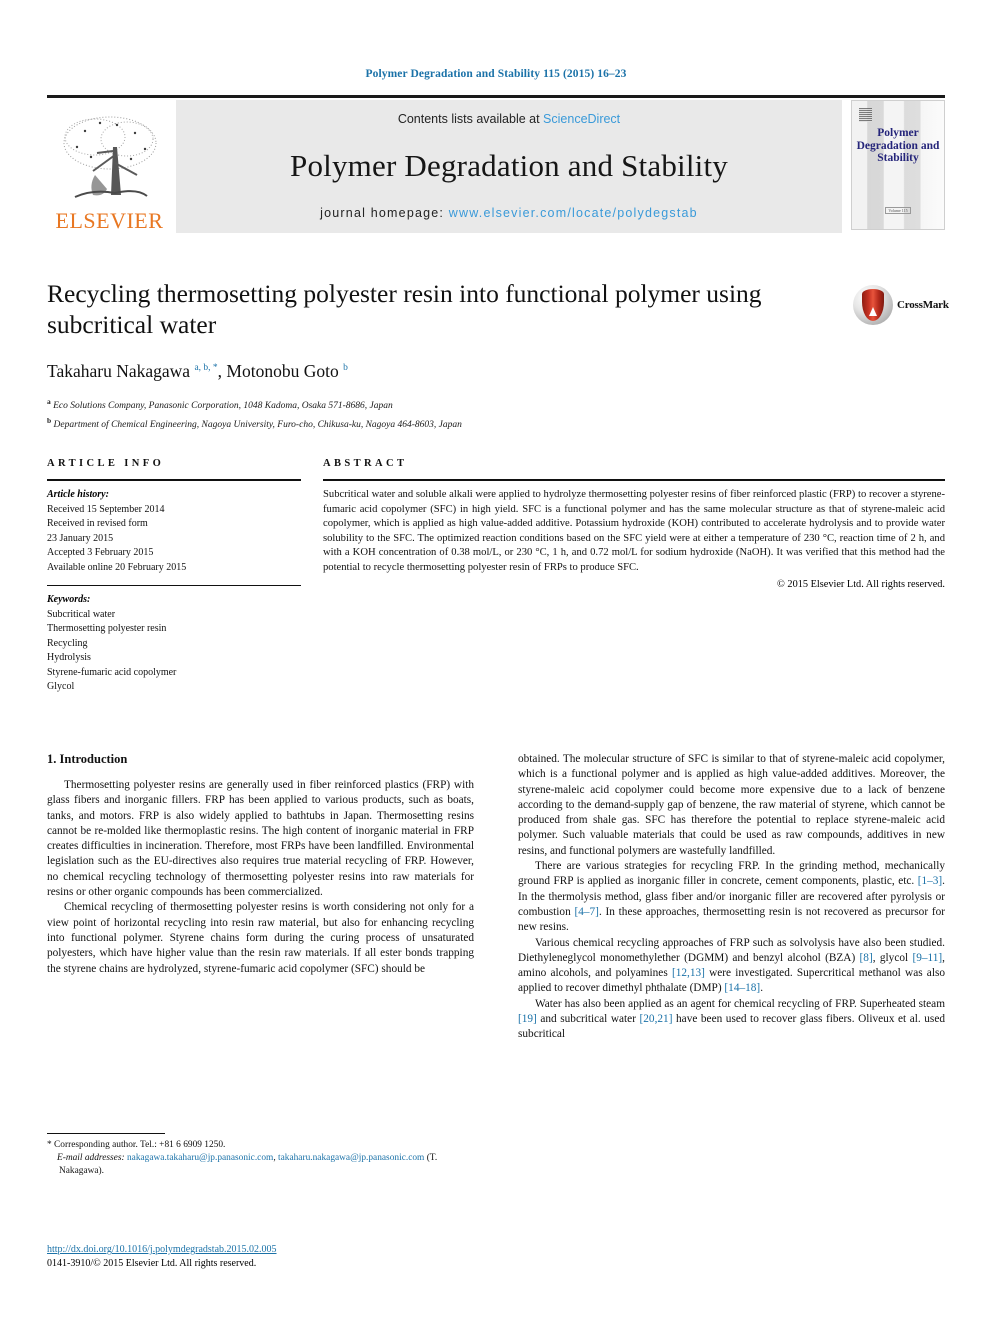  I want to click on cover-footer: Volume 115, so click(898, 210).